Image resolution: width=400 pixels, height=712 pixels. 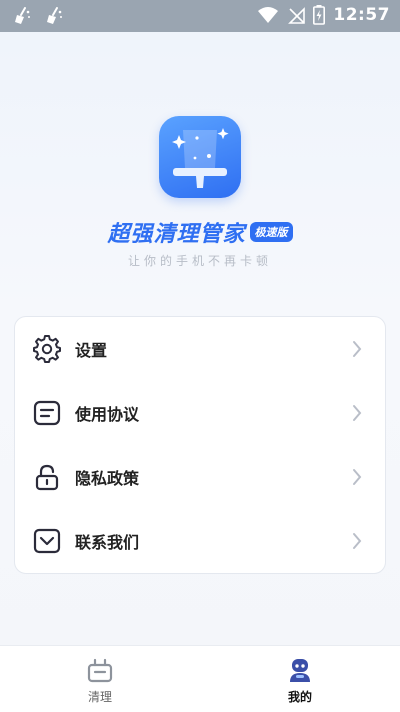 I want to click on contact-icon, so click(x=47, y=541).